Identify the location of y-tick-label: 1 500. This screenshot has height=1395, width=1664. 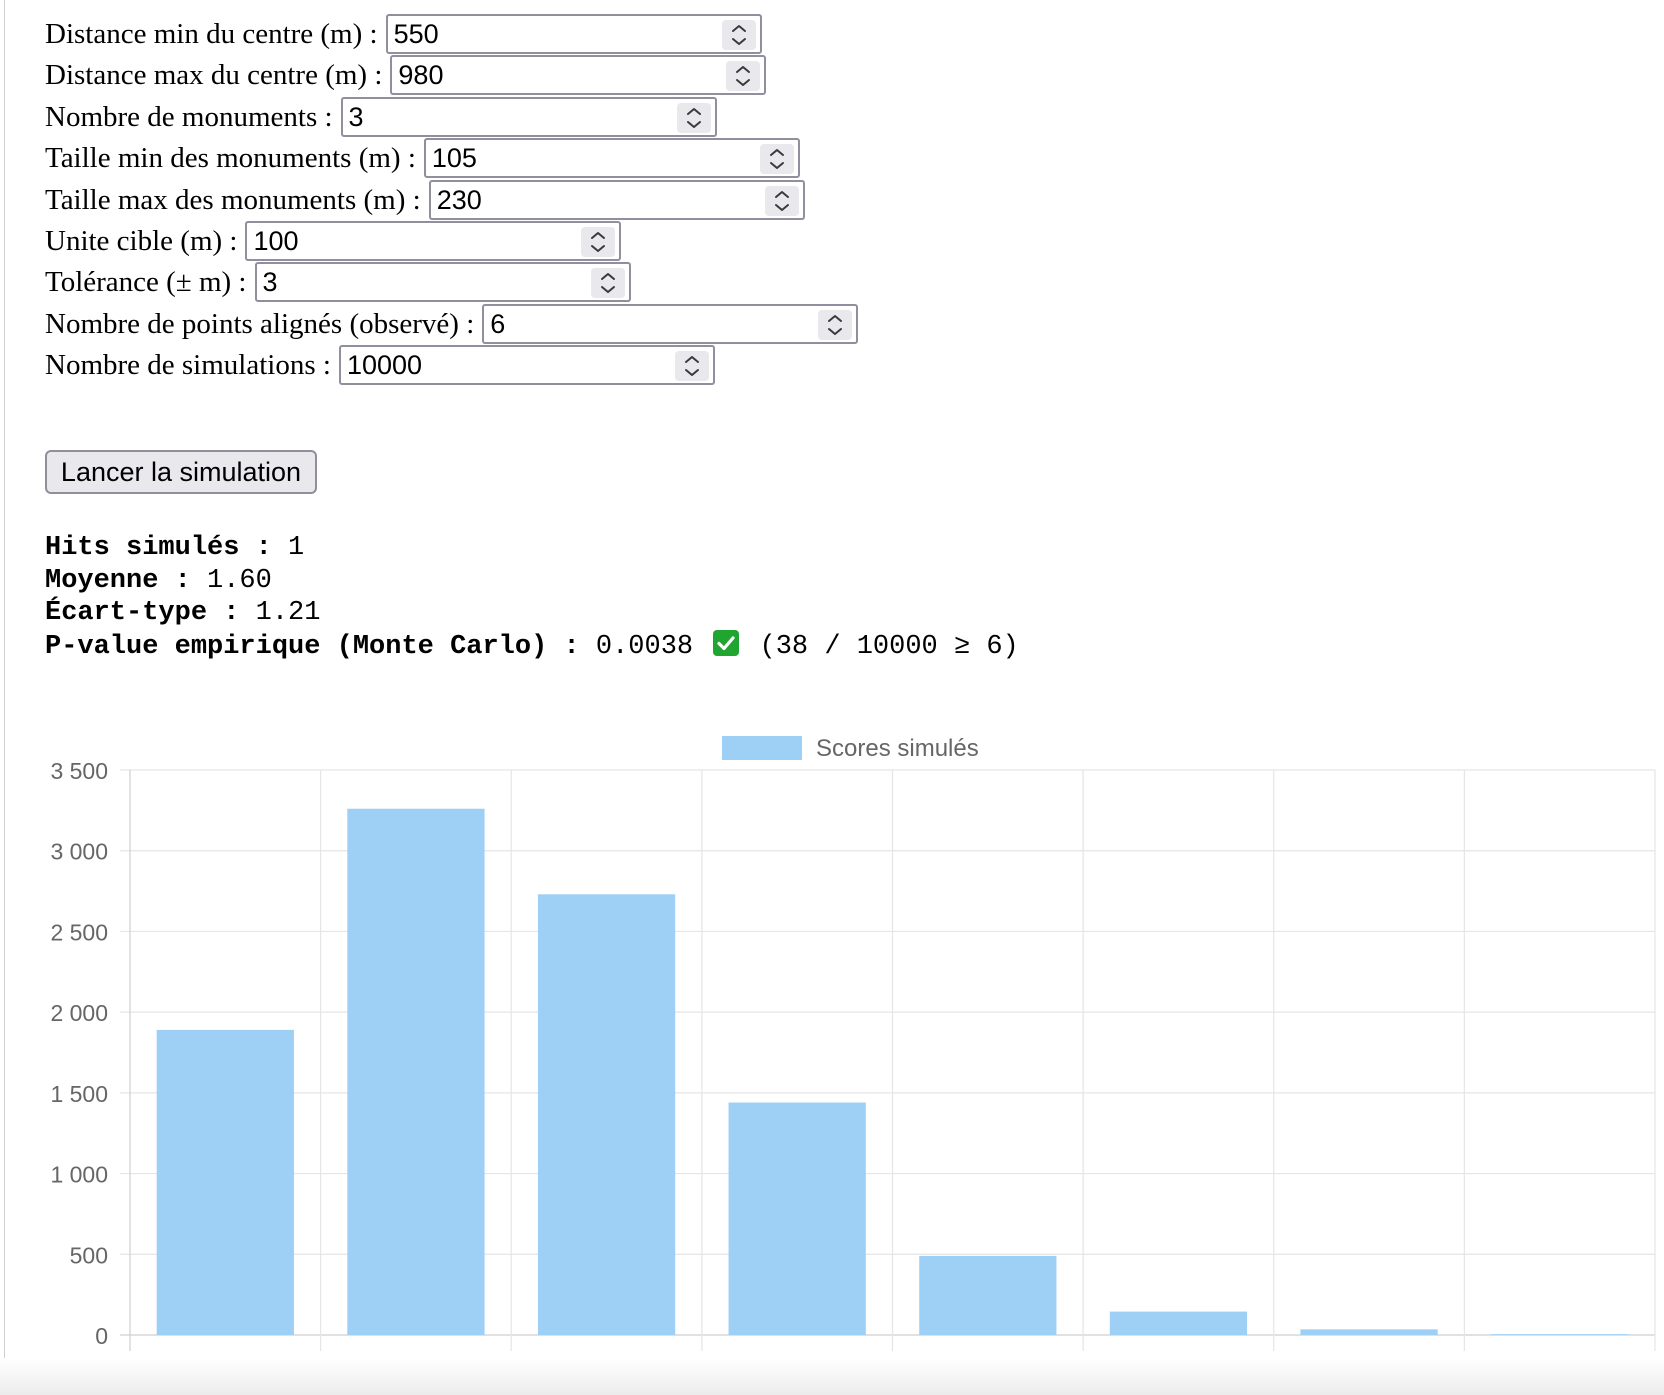
(79, 1094).